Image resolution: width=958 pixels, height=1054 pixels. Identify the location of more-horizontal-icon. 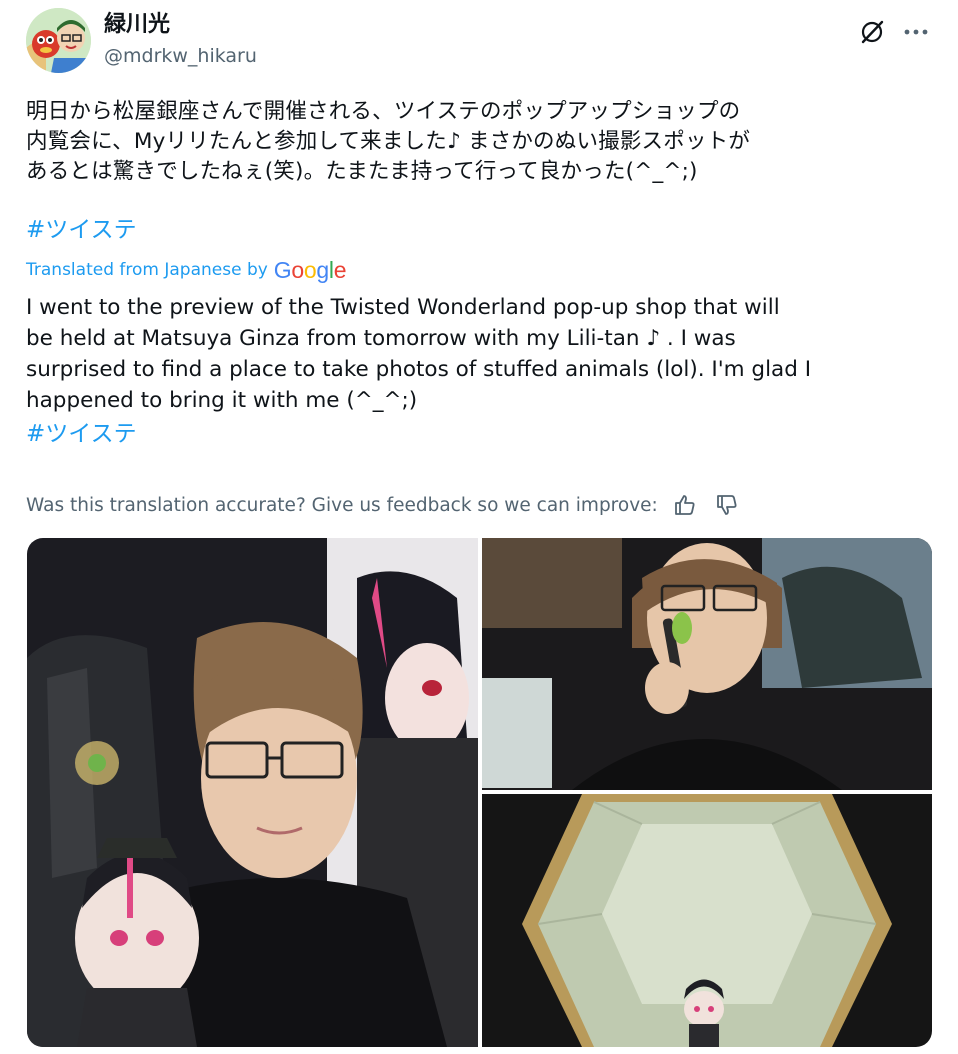
(916, 32).